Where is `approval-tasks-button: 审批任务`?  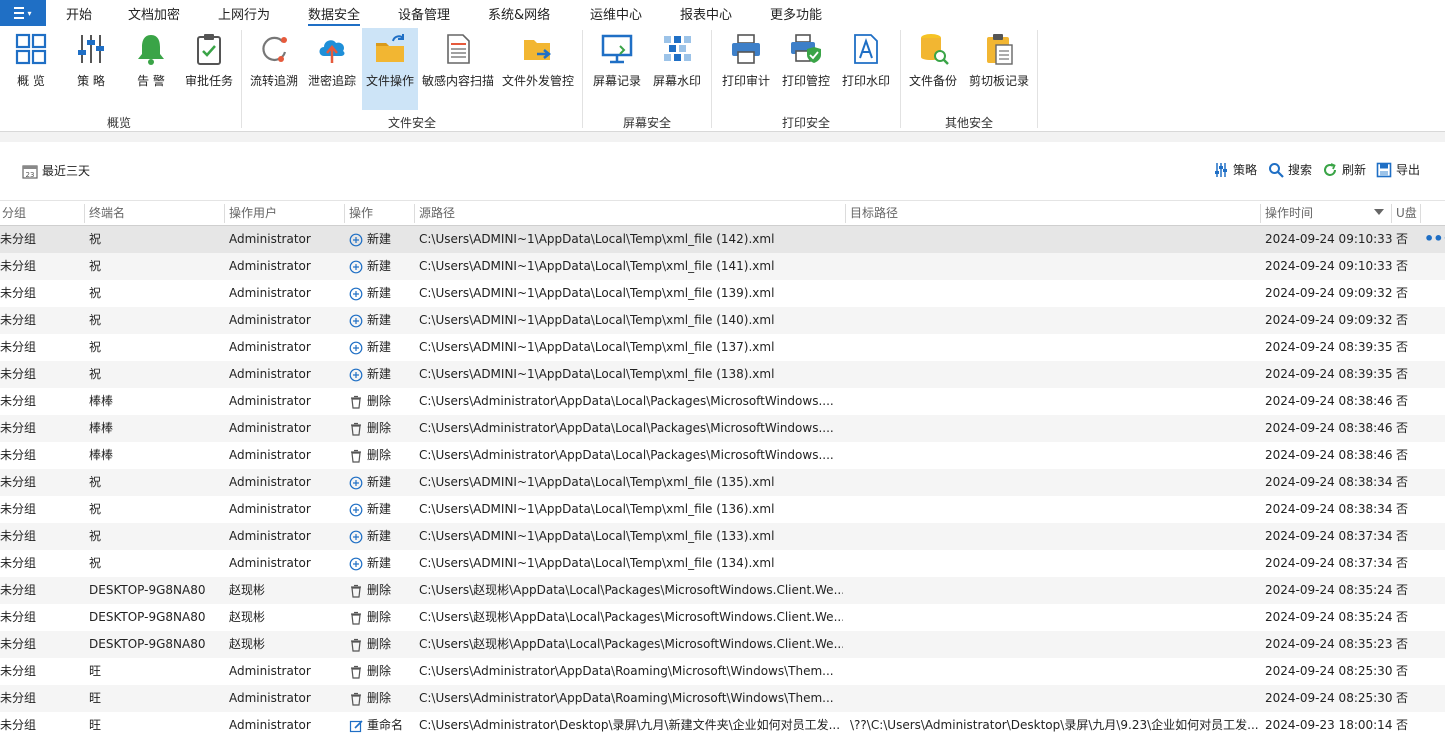 approval-tasks-button: 审批任务 is located at coordinates (209, 69).